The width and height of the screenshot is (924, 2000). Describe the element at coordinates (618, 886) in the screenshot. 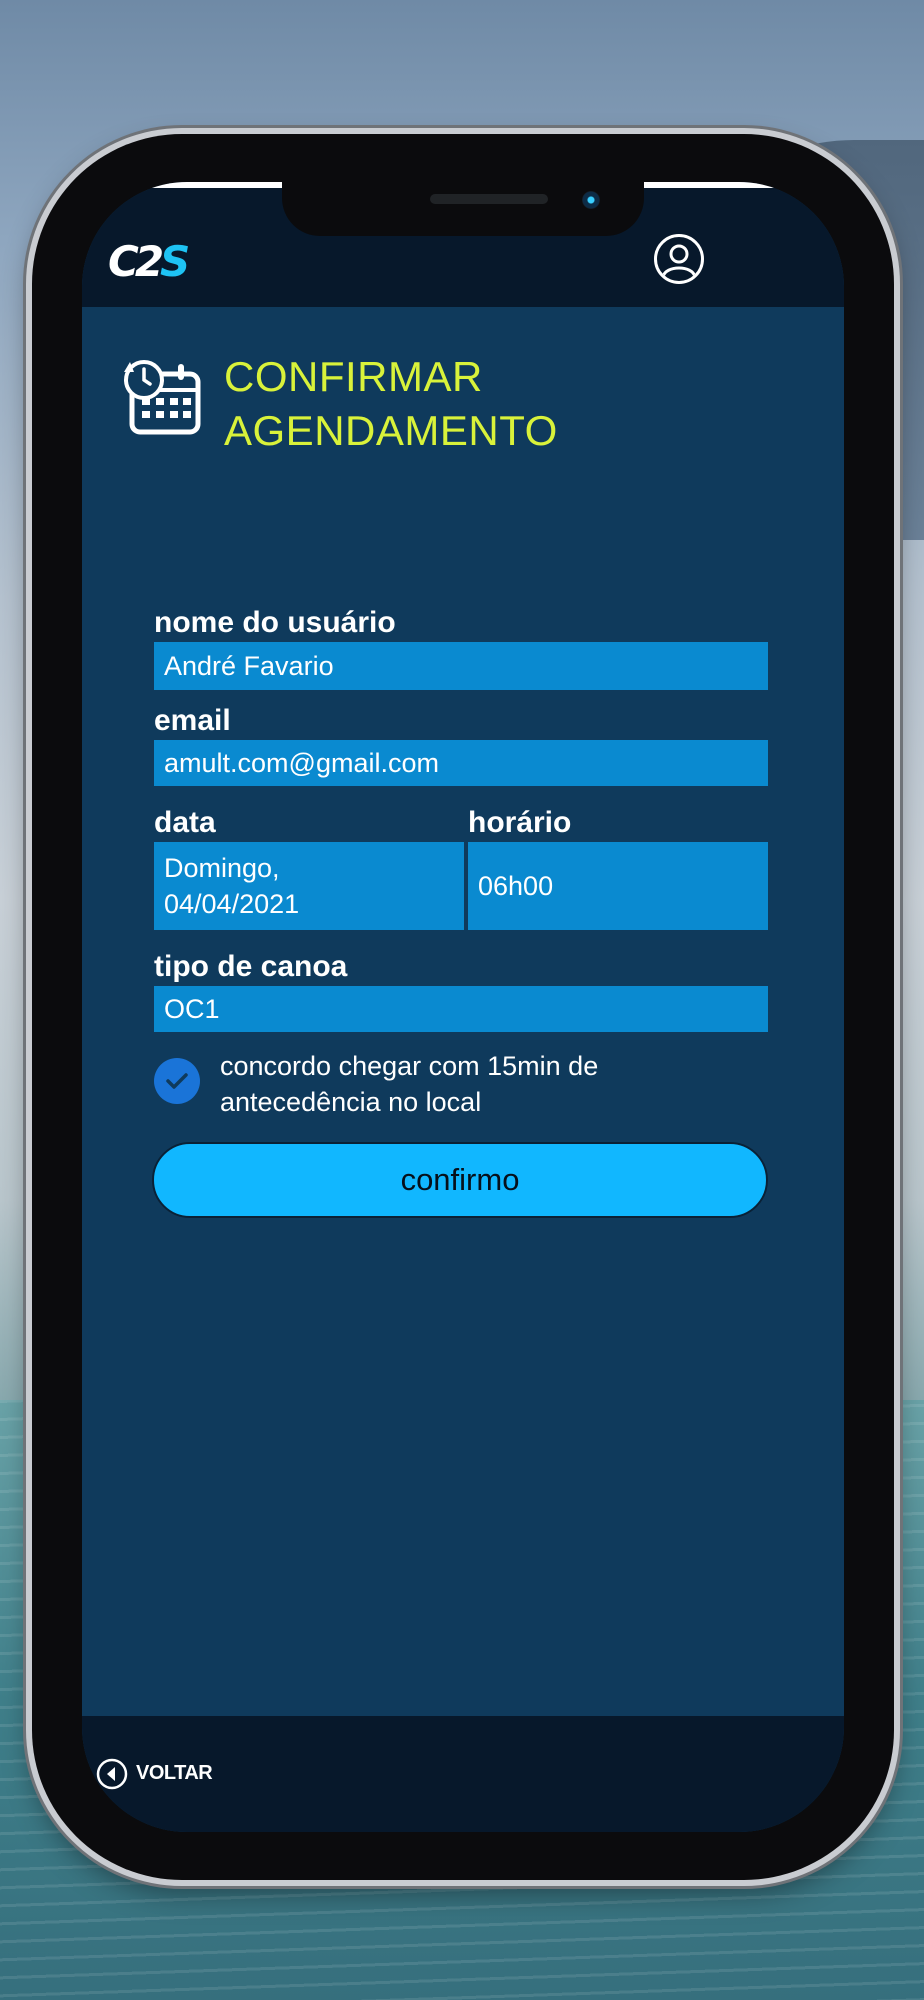

I see `time-field: 06h00` at that location.